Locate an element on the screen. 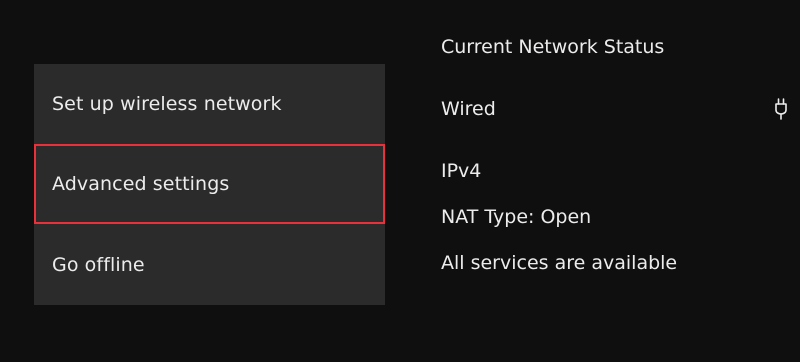 Image resolution: width=800 pixels, height=362 pixels. menu-item-label: Advanced settings is located at coordinates (141, 184).